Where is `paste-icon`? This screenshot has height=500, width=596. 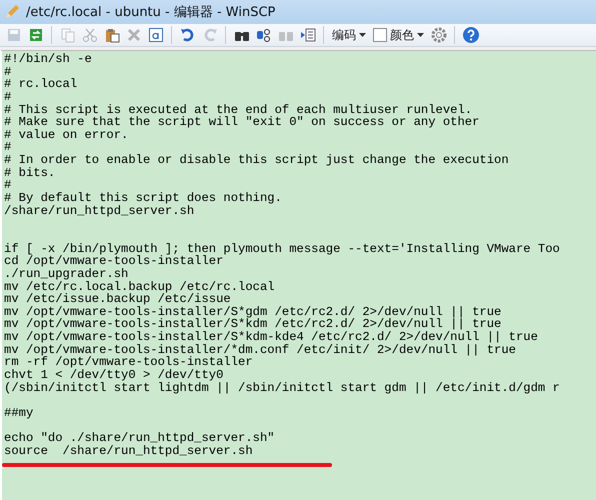 paste-icon is located at coordinates (112, 35).